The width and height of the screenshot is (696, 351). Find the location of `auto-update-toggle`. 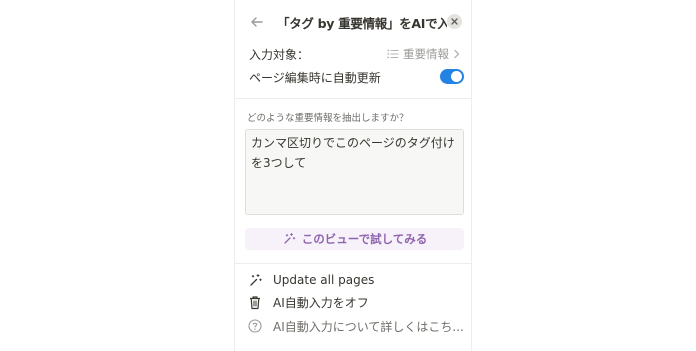

auto-update-toggle is located at coordinates (452, 76).